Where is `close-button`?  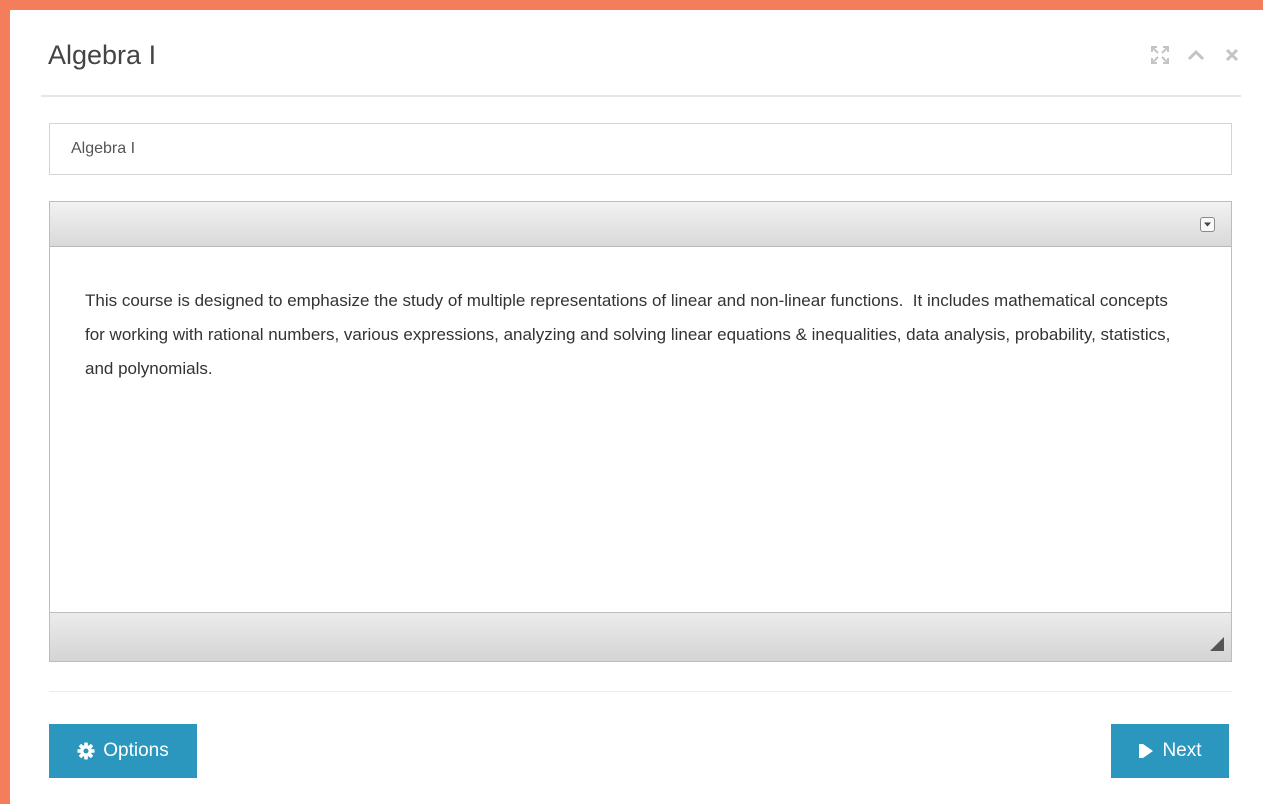
close-button is located at coordinates (1232, 55).